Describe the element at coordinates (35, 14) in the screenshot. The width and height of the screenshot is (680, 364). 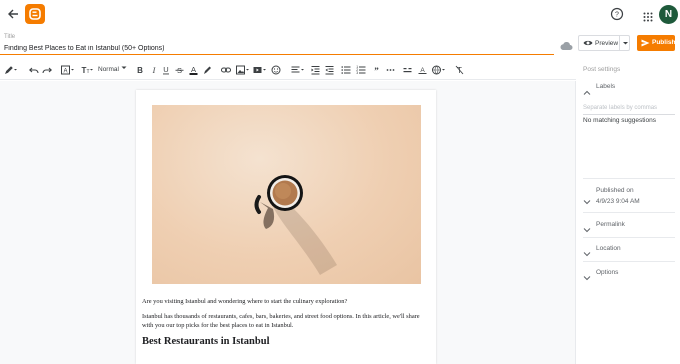
I see `blogger-logo-icon` at that location.